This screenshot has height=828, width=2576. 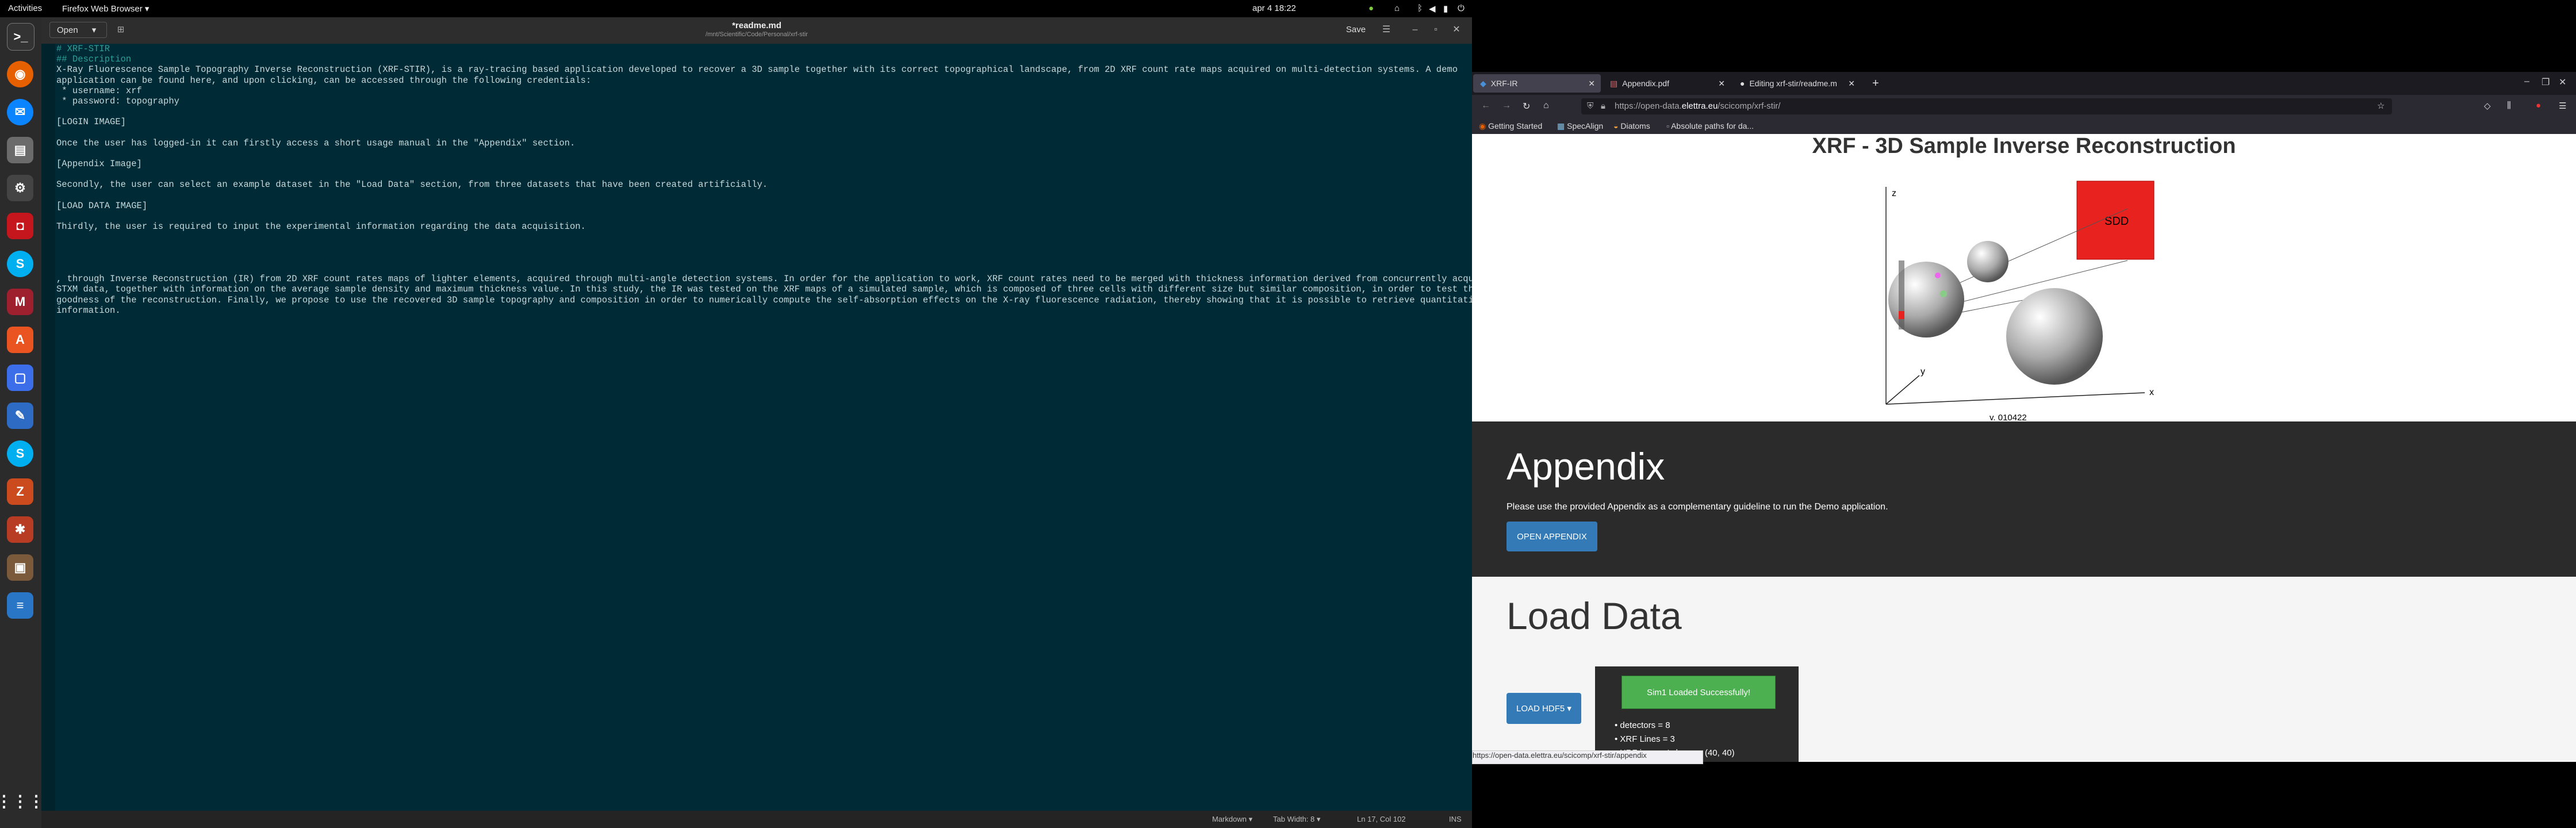 What do you see at coordinates (1420, 8) in the screenshot?
I see `bluetooth-icon: ᛒ` at bounding box center [1420, 8].